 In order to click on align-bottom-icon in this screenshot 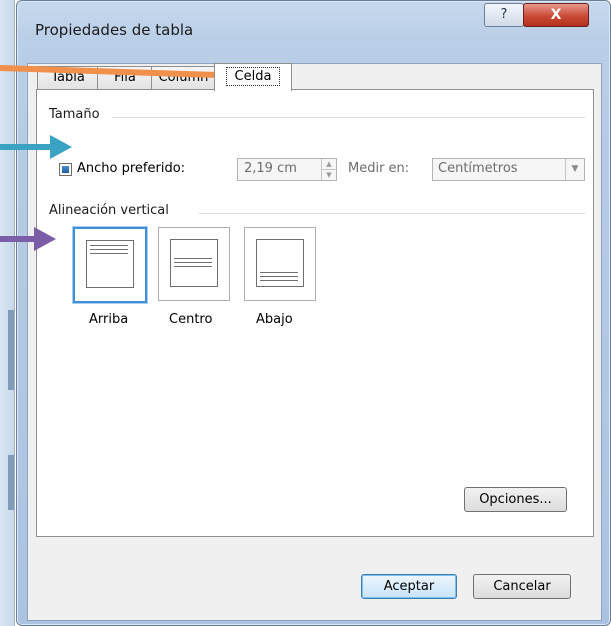, I will do `click(280, 263)`.